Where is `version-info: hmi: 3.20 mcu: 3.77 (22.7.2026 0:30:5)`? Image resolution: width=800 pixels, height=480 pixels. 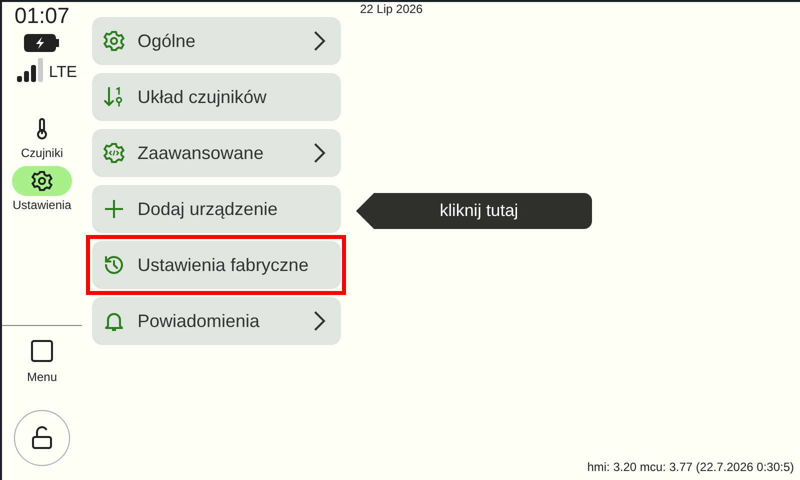 version-info: hmi: 3.20 mcu: 3.77 (22.7.2026 0:30:5) is located at coordinates (690, 467).